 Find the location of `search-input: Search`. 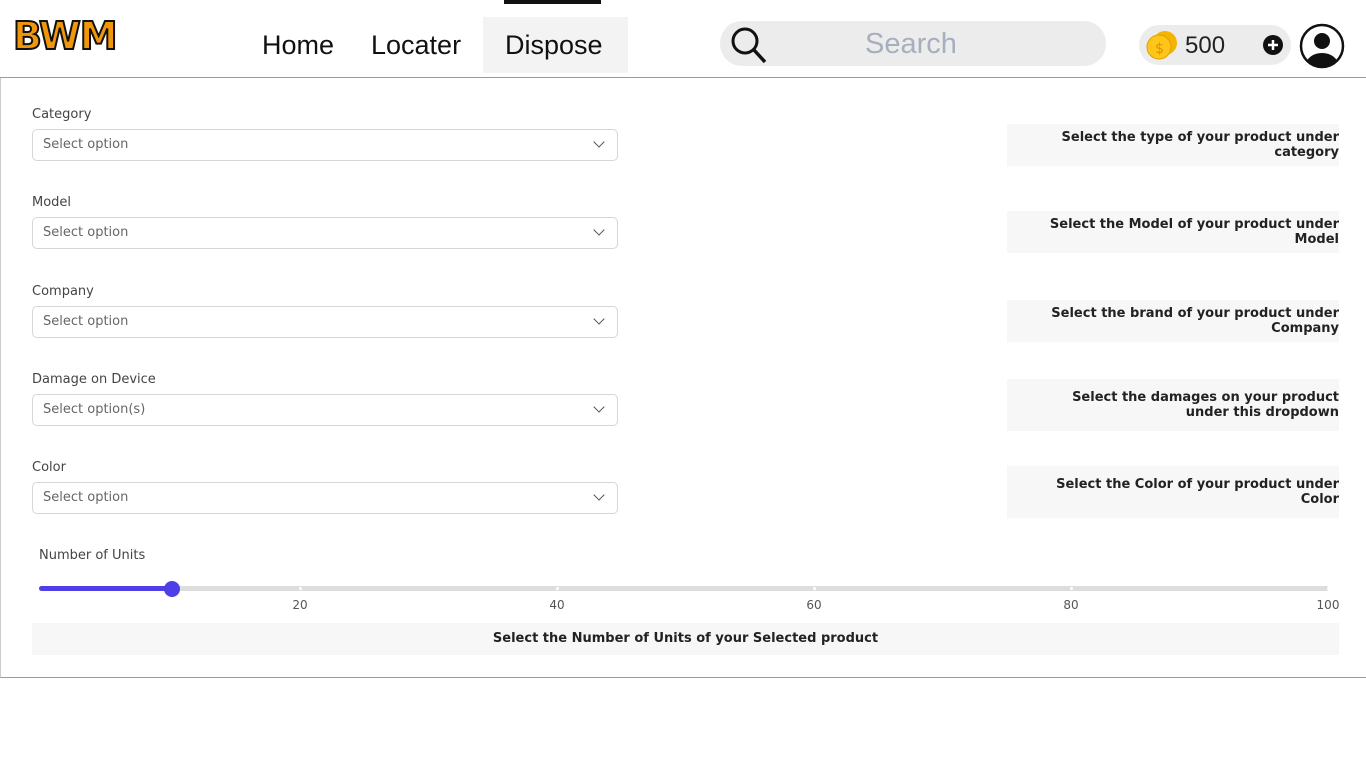

search-input: Search is located at coordinates (913, 43).